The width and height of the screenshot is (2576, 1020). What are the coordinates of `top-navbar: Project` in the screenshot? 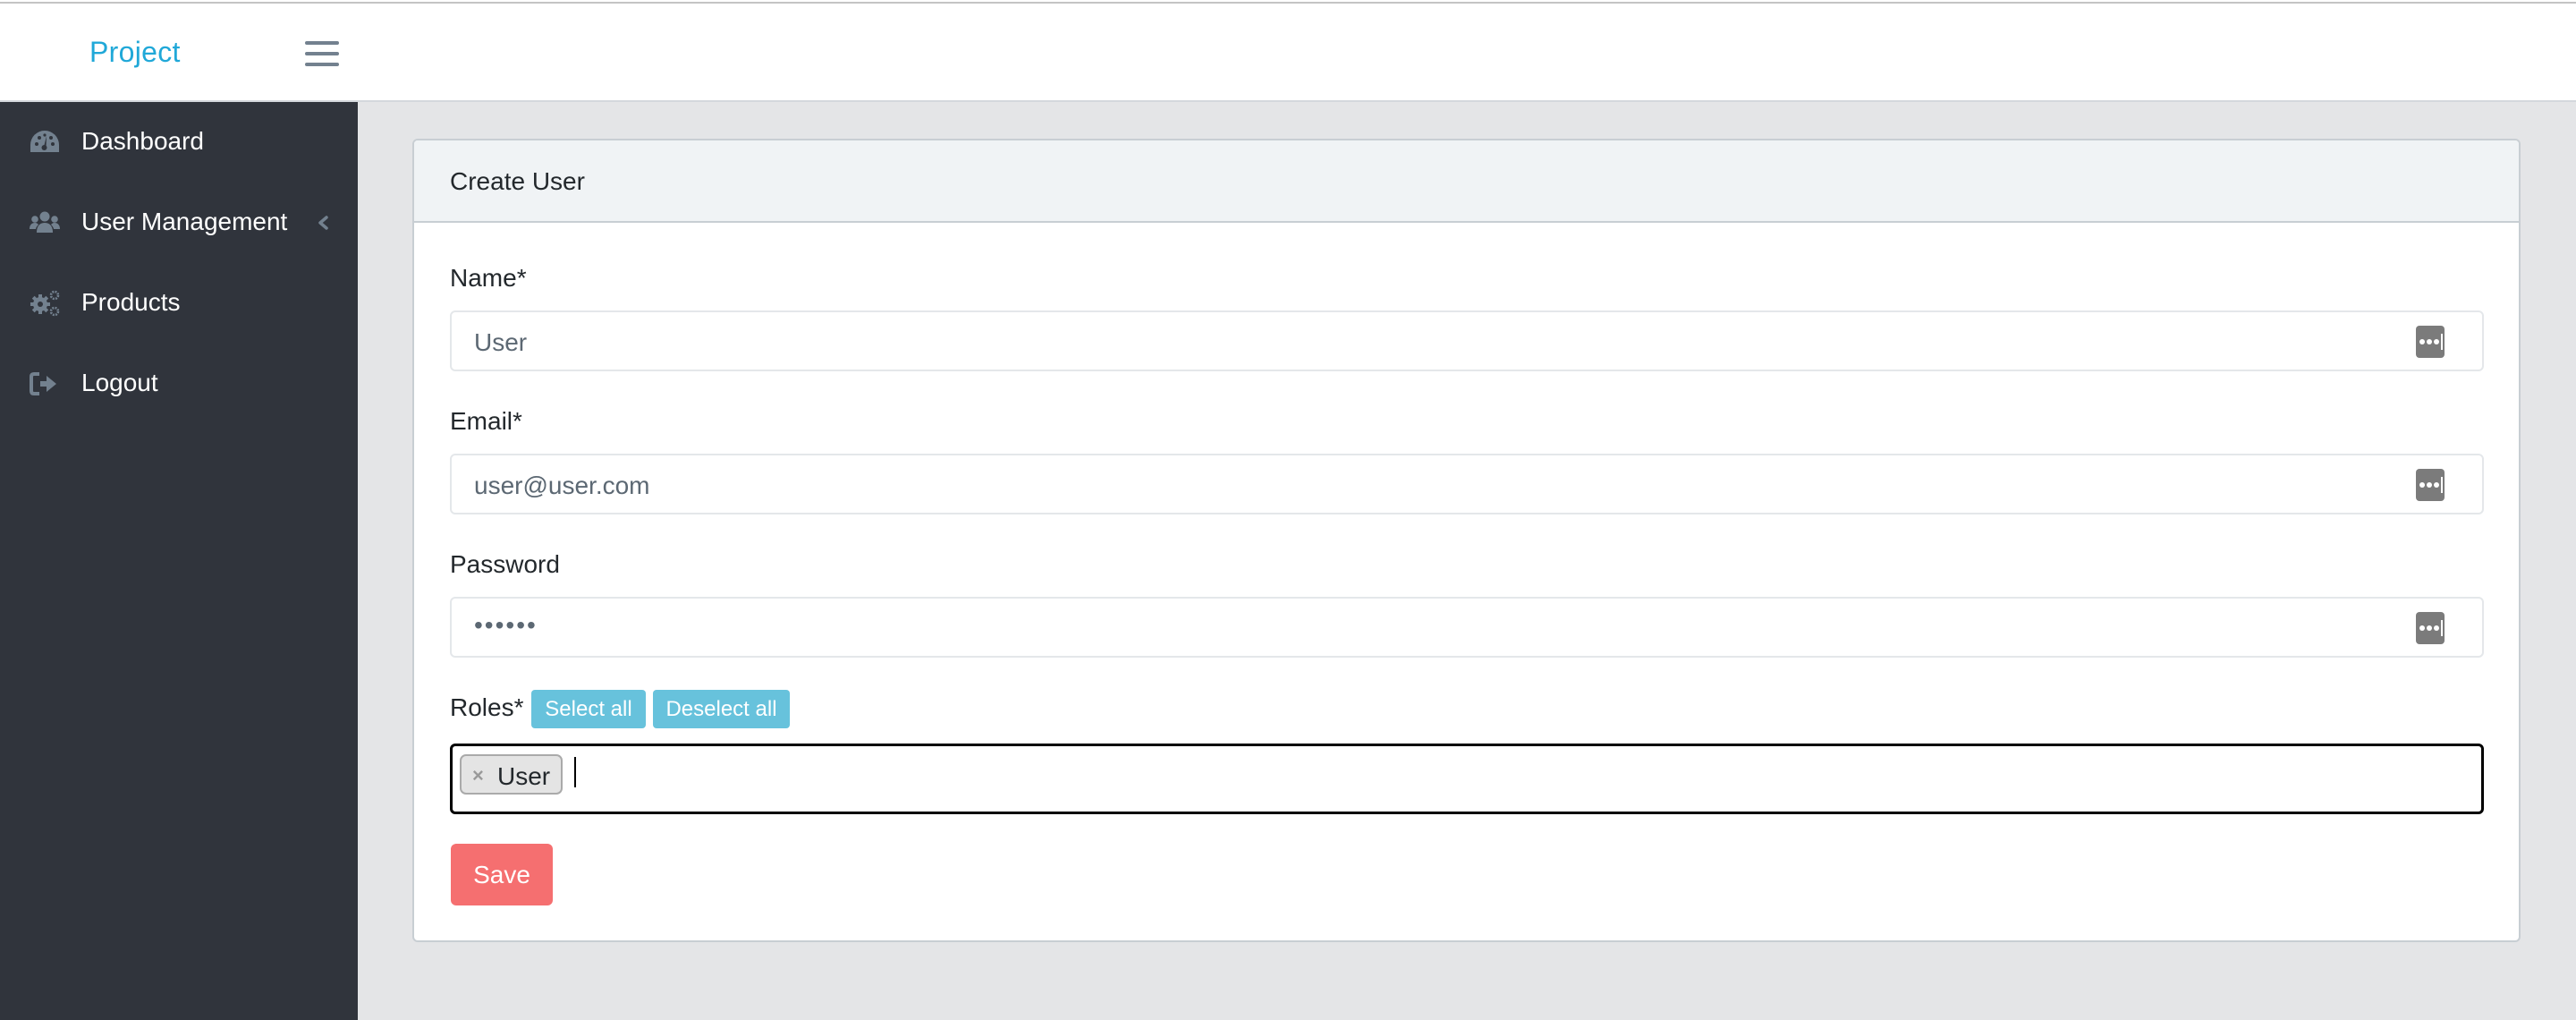 It's located at (1288, 53).